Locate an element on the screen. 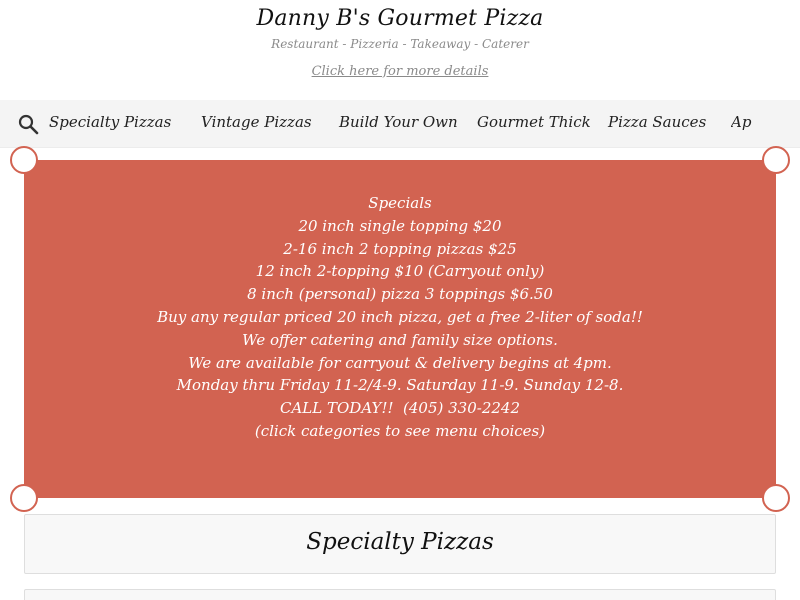  specials-hint: (click categories to see menu choices) is located at coordinates (400, 430).